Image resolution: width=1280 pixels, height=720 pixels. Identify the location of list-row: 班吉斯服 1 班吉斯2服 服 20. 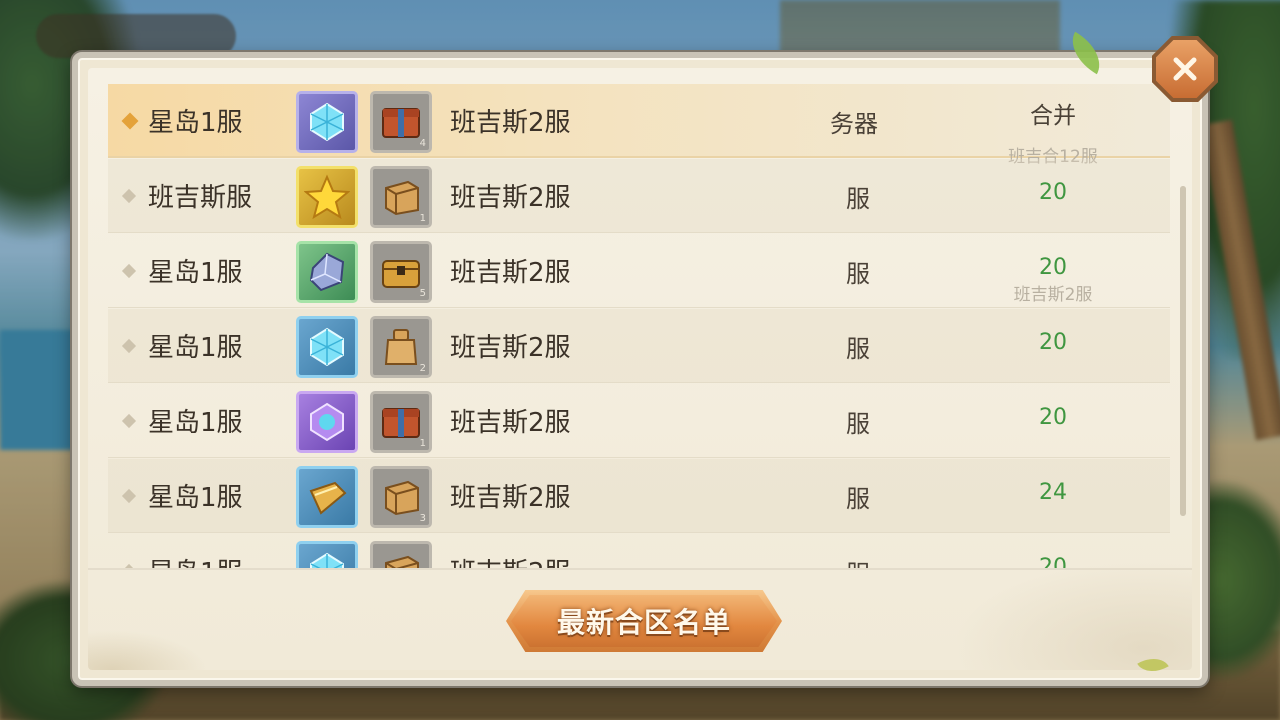
(639, 196).